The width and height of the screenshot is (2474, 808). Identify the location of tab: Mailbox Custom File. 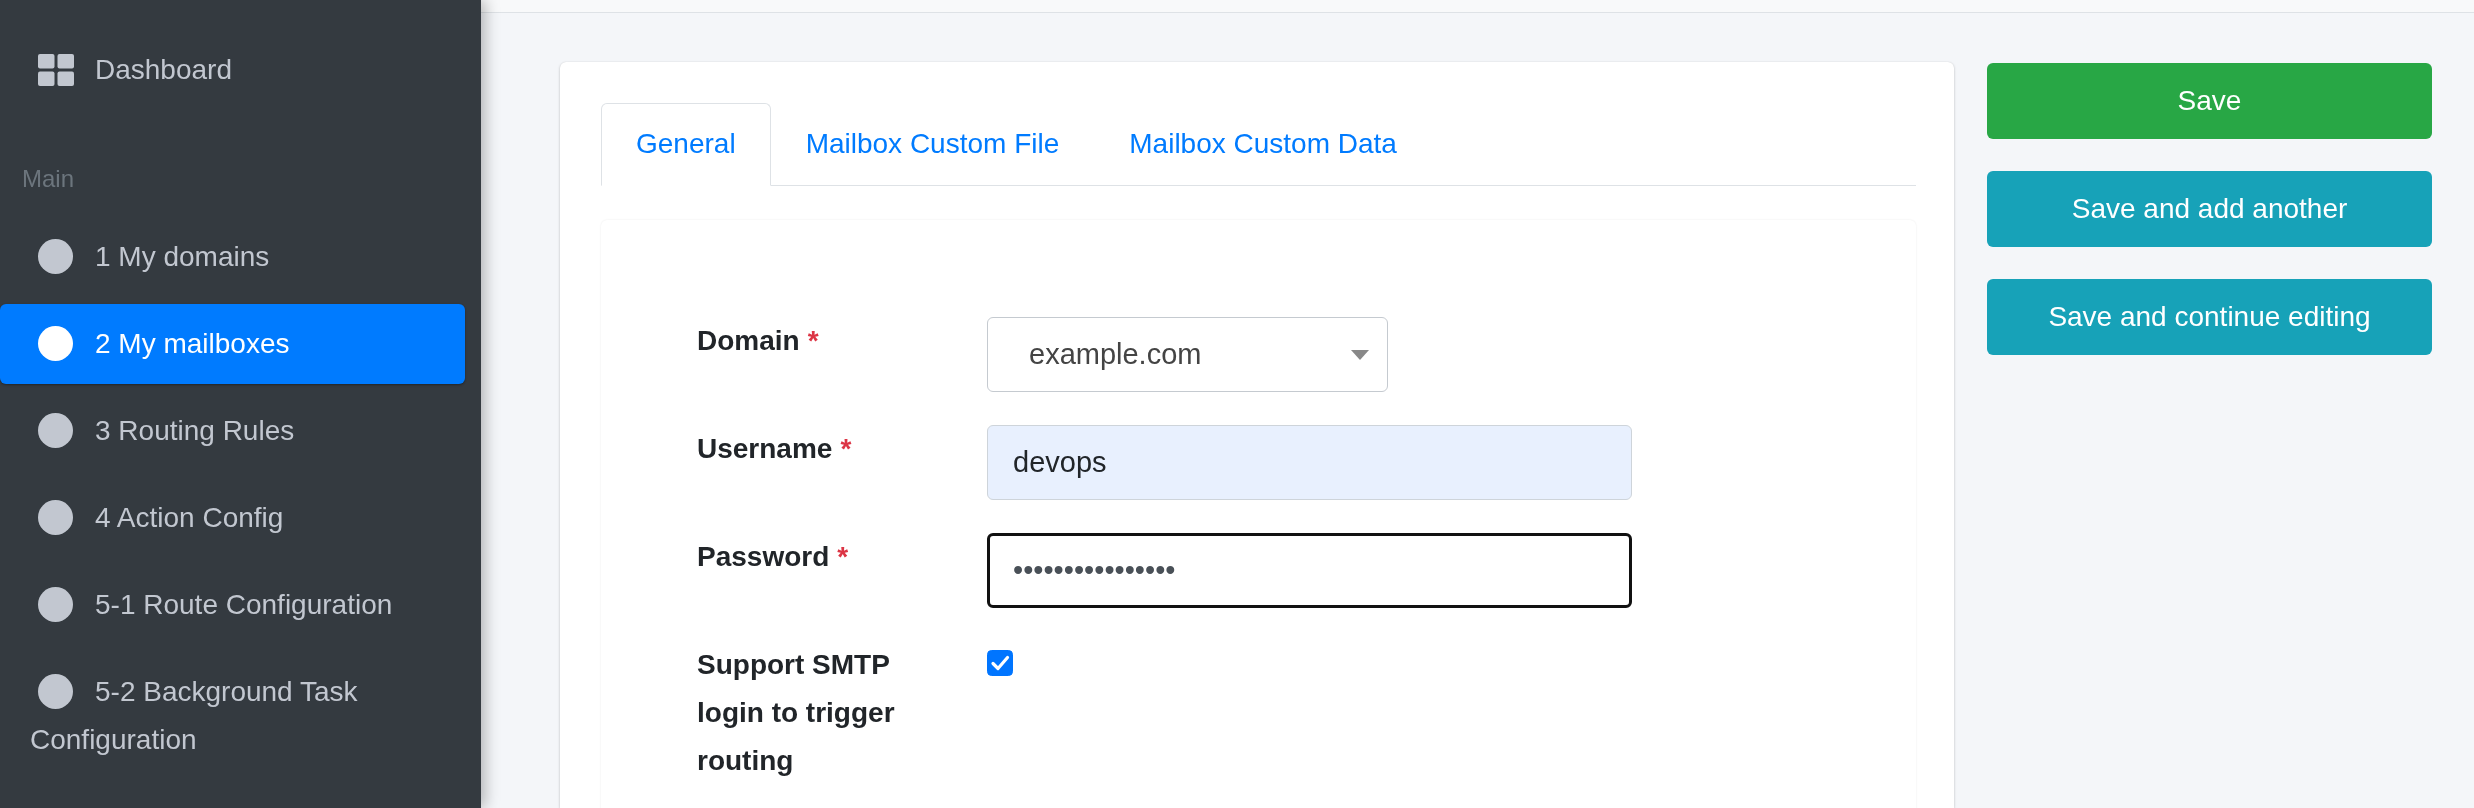
(932, 144).